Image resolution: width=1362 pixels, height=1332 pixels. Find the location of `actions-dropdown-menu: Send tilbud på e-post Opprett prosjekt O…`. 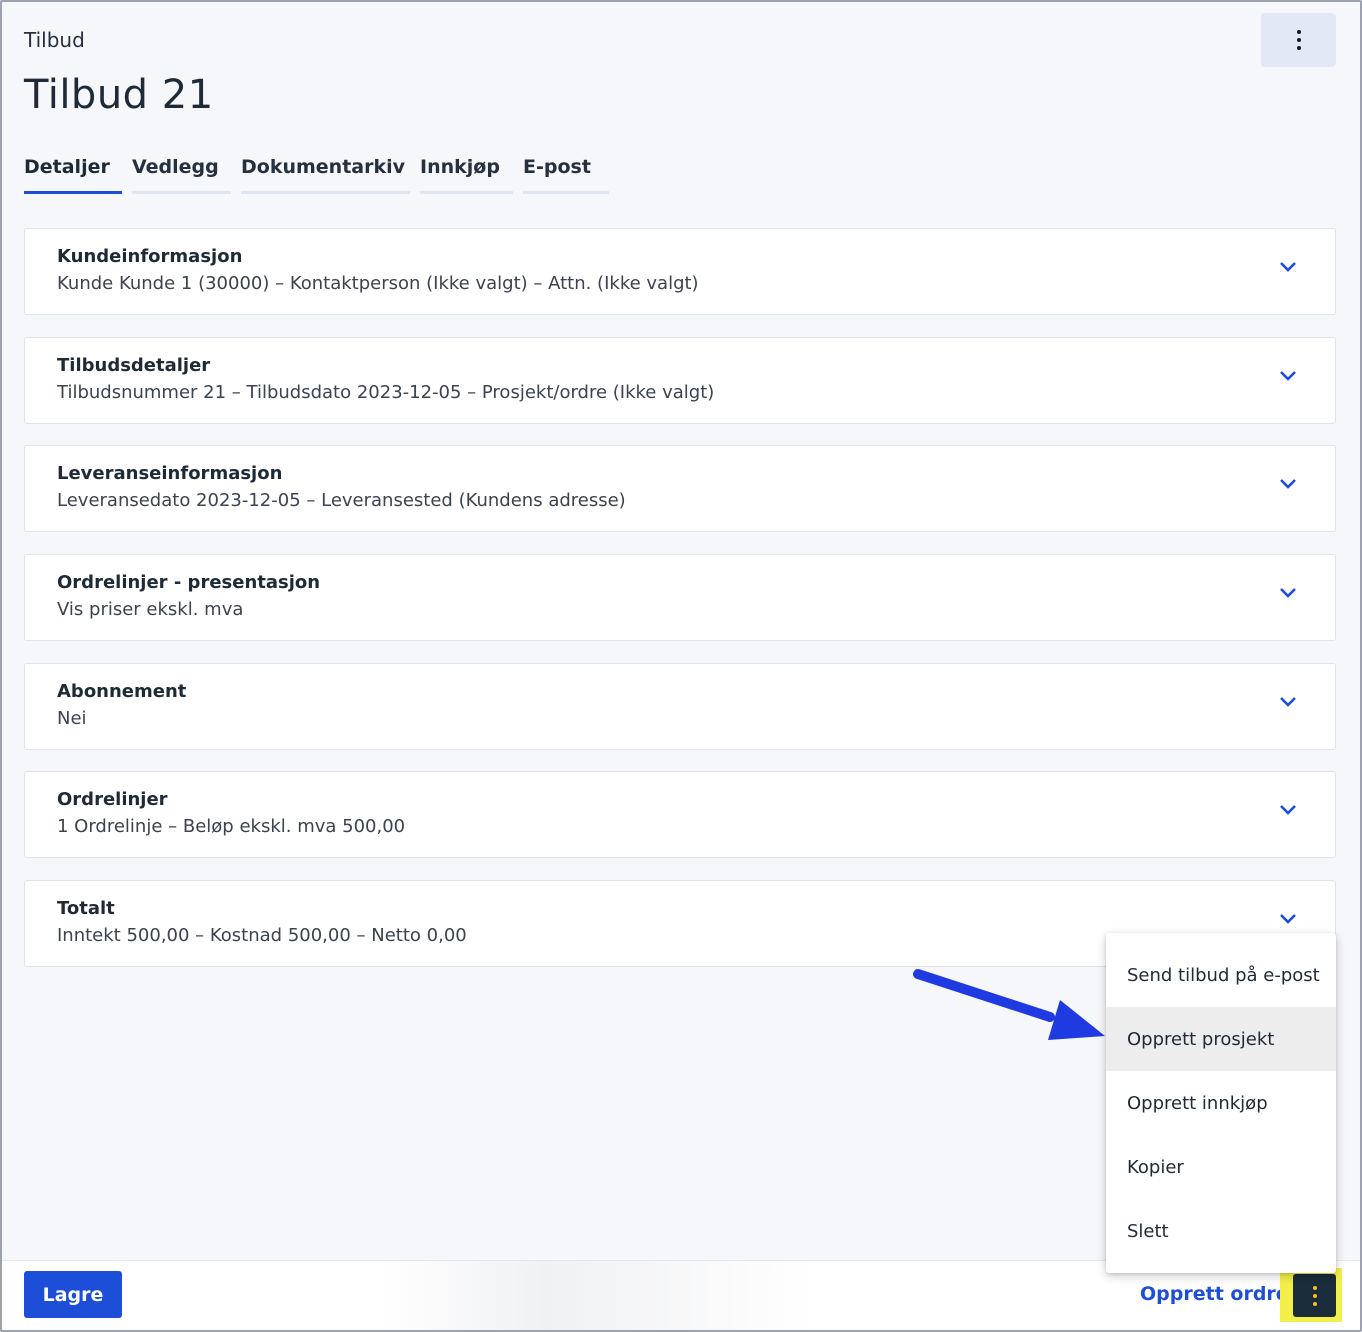

actions-dropdown-menu: Send tilbud på e-post Opprett prosjekt O… is located at coordinates (1221, 1103).